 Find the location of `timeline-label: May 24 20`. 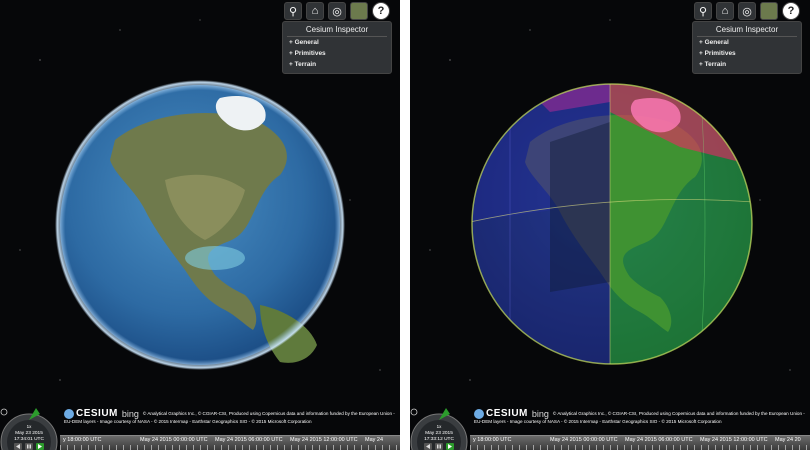

timeline-label: May 24 20 is located at coordinates (788, 440).